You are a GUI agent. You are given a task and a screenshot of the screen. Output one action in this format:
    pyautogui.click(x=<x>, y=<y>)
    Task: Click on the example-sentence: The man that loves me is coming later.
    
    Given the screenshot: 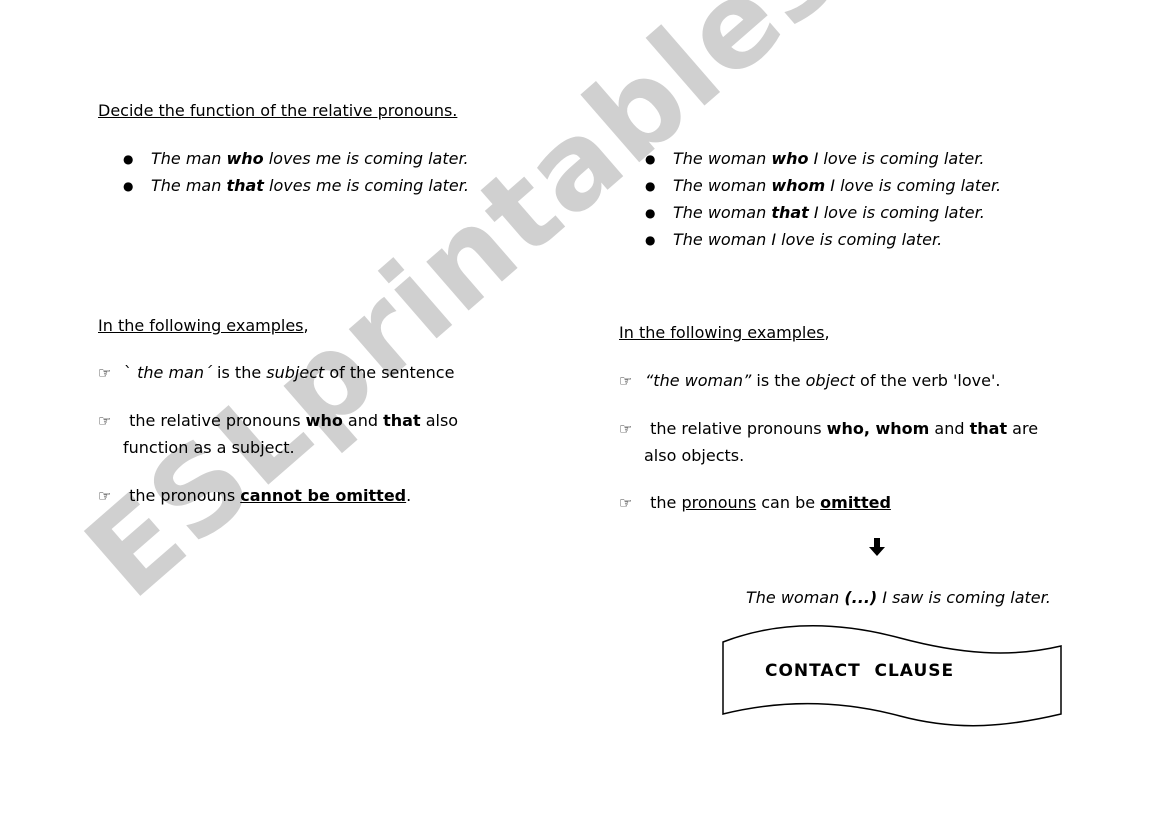 What is the action you would take?
    pyautogui.click(x=310, y=186)
    